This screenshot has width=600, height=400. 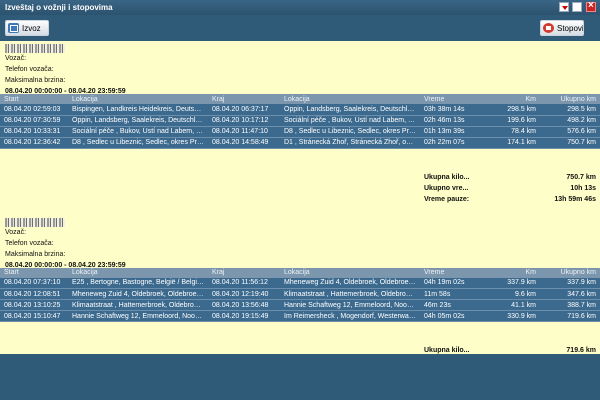 What do you see at coordinates (521, 109) in the screenshot?
I see `cell-km: 298.5 km` at bounding box center [521, 109].